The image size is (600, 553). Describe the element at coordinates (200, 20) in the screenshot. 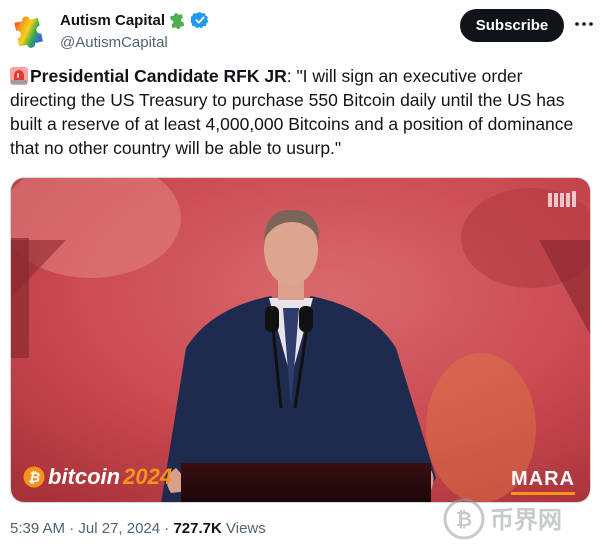

I see `verified-badge-icon` at that location.